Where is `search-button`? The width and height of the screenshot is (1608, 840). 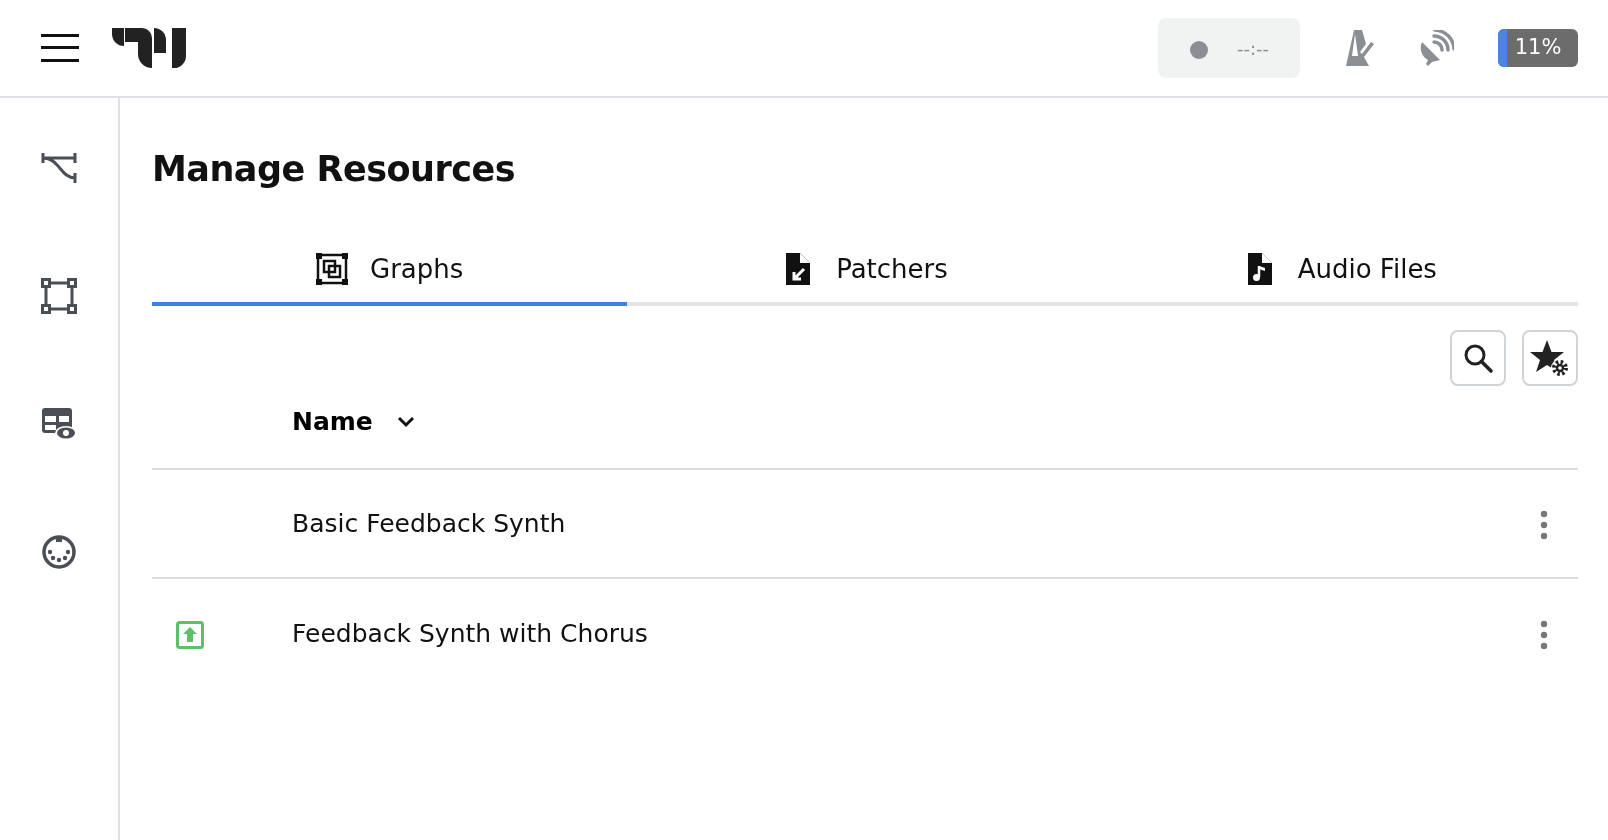 search-button is located at coordinates (1478, 358).